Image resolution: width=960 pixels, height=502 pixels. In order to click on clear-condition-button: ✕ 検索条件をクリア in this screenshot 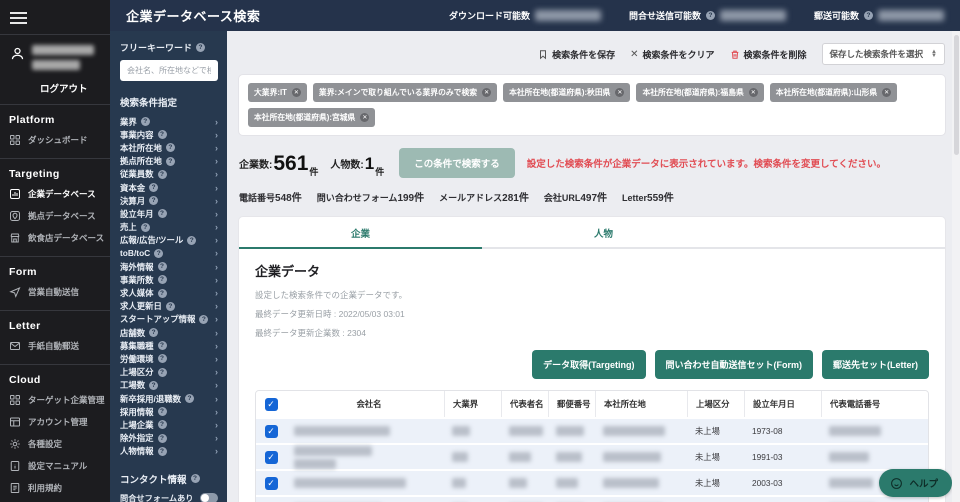, I will do `click(672, 54)`.